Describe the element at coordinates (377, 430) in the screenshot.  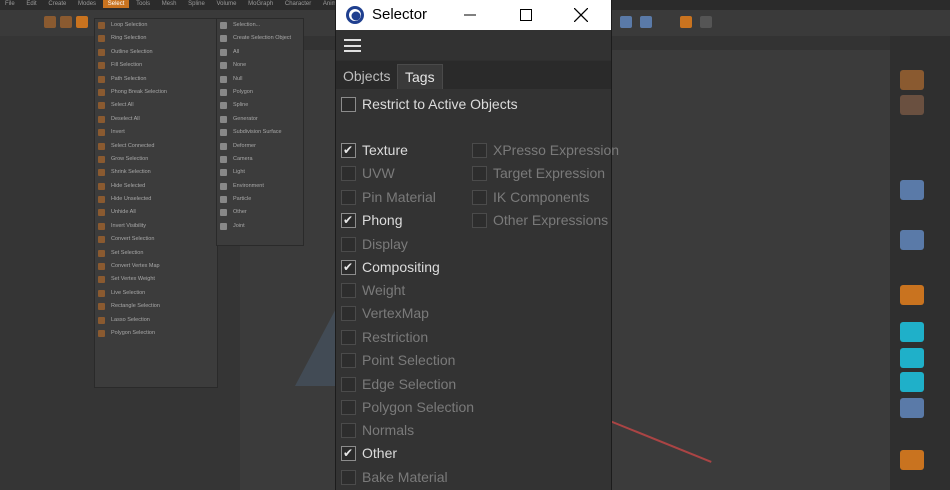
I see `normals-checkbox: Normals` at that location.